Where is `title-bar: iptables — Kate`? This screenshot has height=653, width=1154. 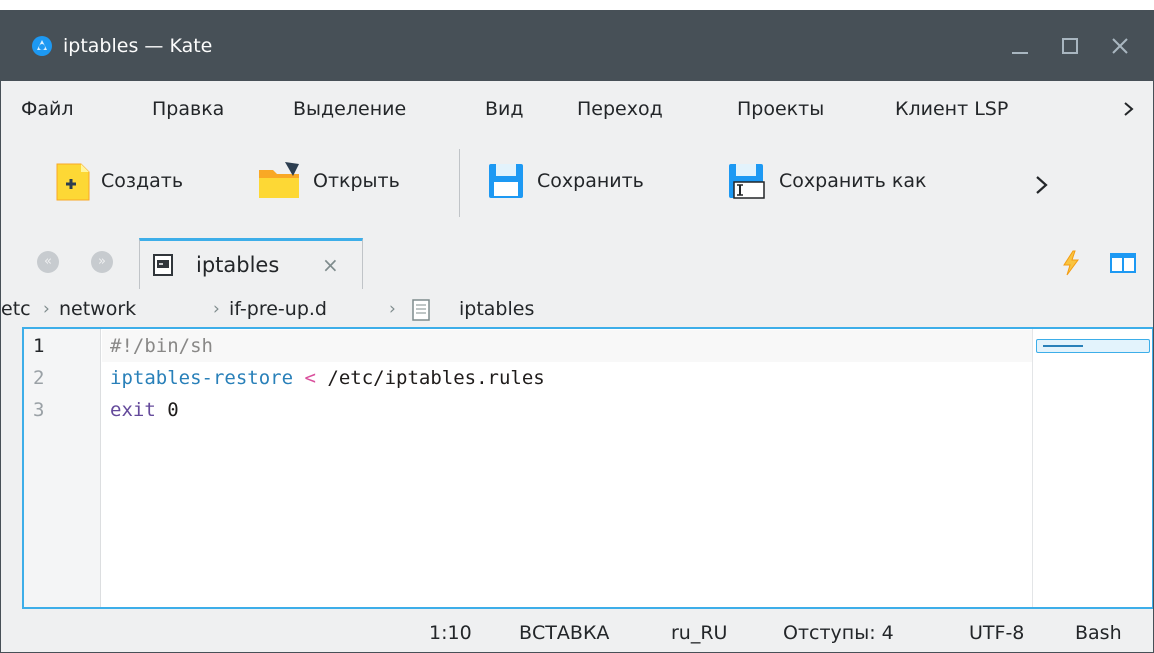 title-bar: iptables — Kate is located at coordinates (577, 46).